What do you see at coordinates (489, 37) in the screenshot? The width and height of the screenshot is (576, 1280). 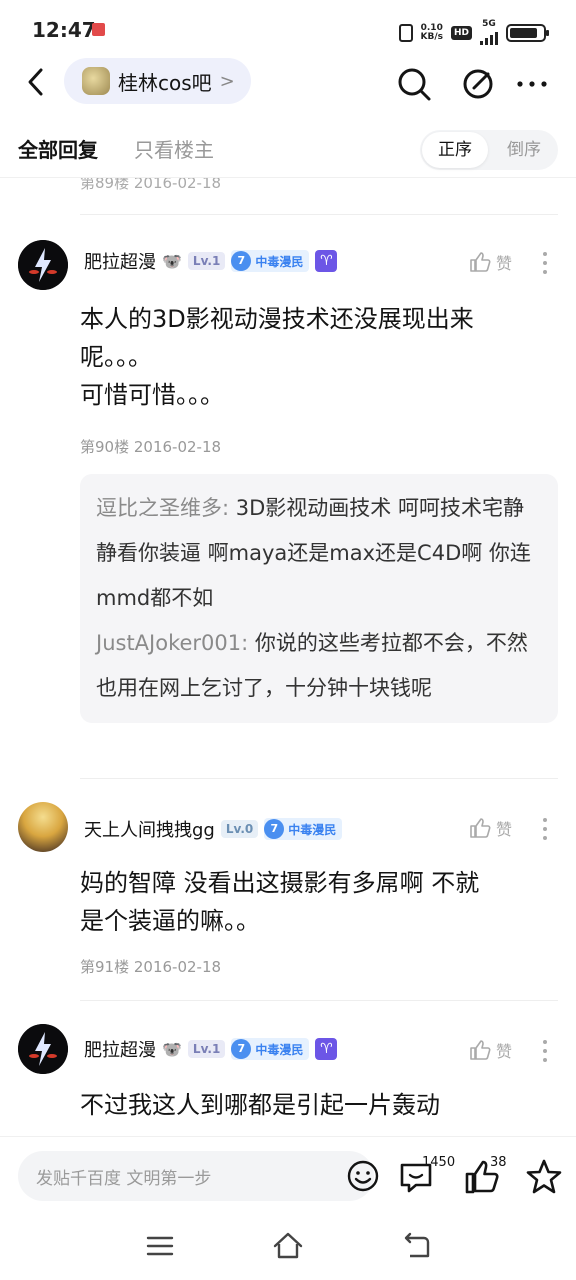 I see `signal-icon` at bounding box center [489, 37].